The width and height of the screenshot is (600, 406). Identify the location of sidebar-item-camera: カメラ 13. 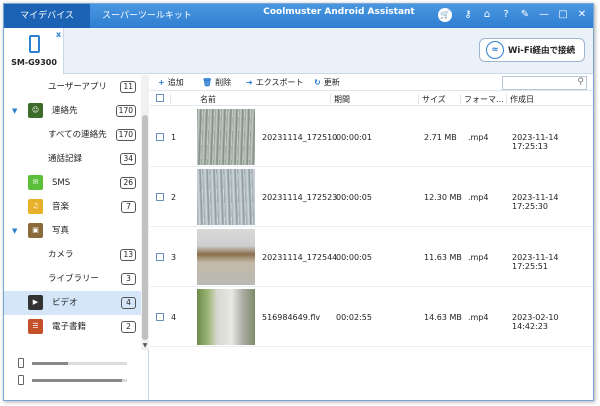
(72, 255).